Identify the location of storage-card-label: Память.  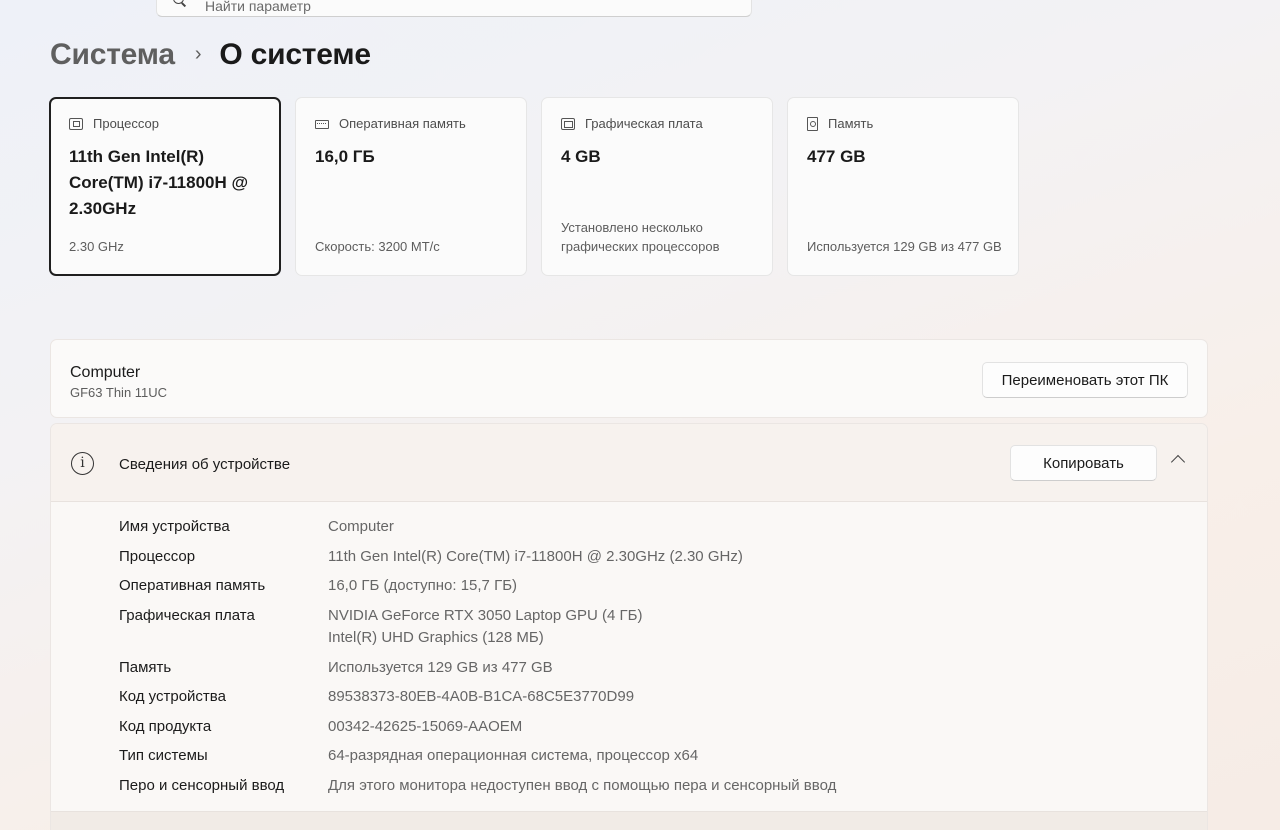
(851, 123).